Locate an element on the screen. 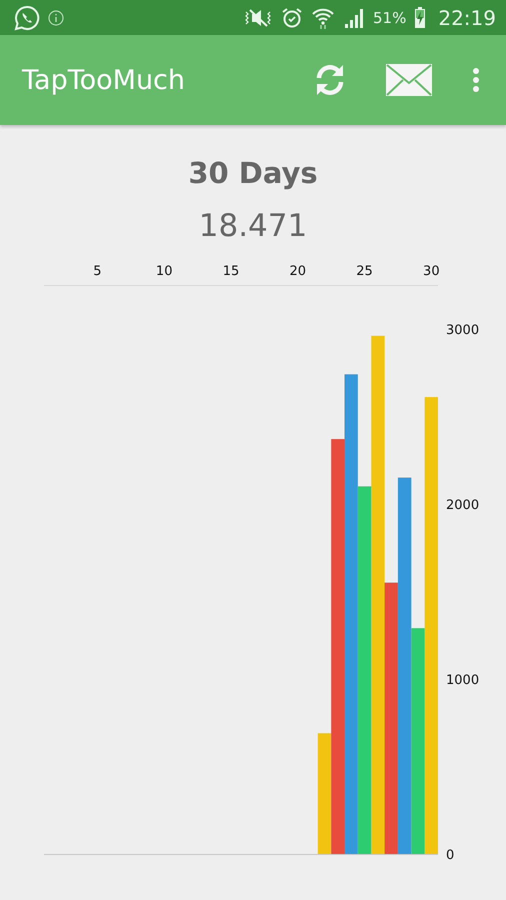 The image size is (506, 900). battery-charging-icon is located at coordinates (420, 17).